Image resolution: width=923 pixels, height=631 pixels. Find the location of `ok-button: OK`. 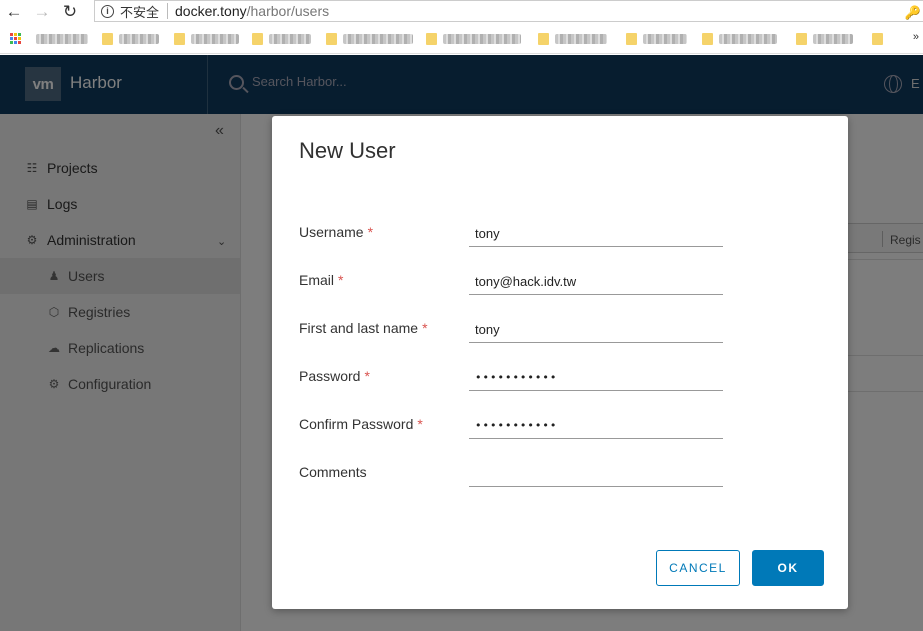

ok-button: OK is located at coordinates (788, 568).